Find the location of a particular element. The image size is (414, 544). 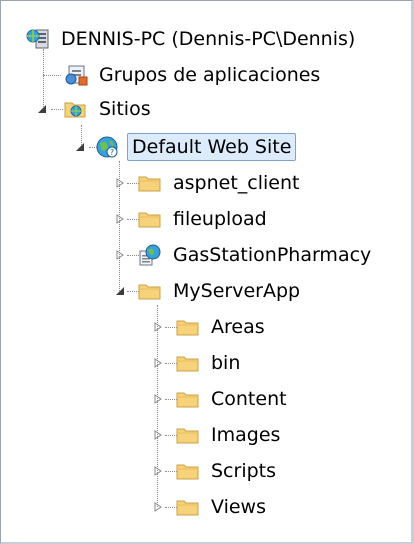

tree-node-myserverapp: MyServerApp is located at coordinates (208, 291).